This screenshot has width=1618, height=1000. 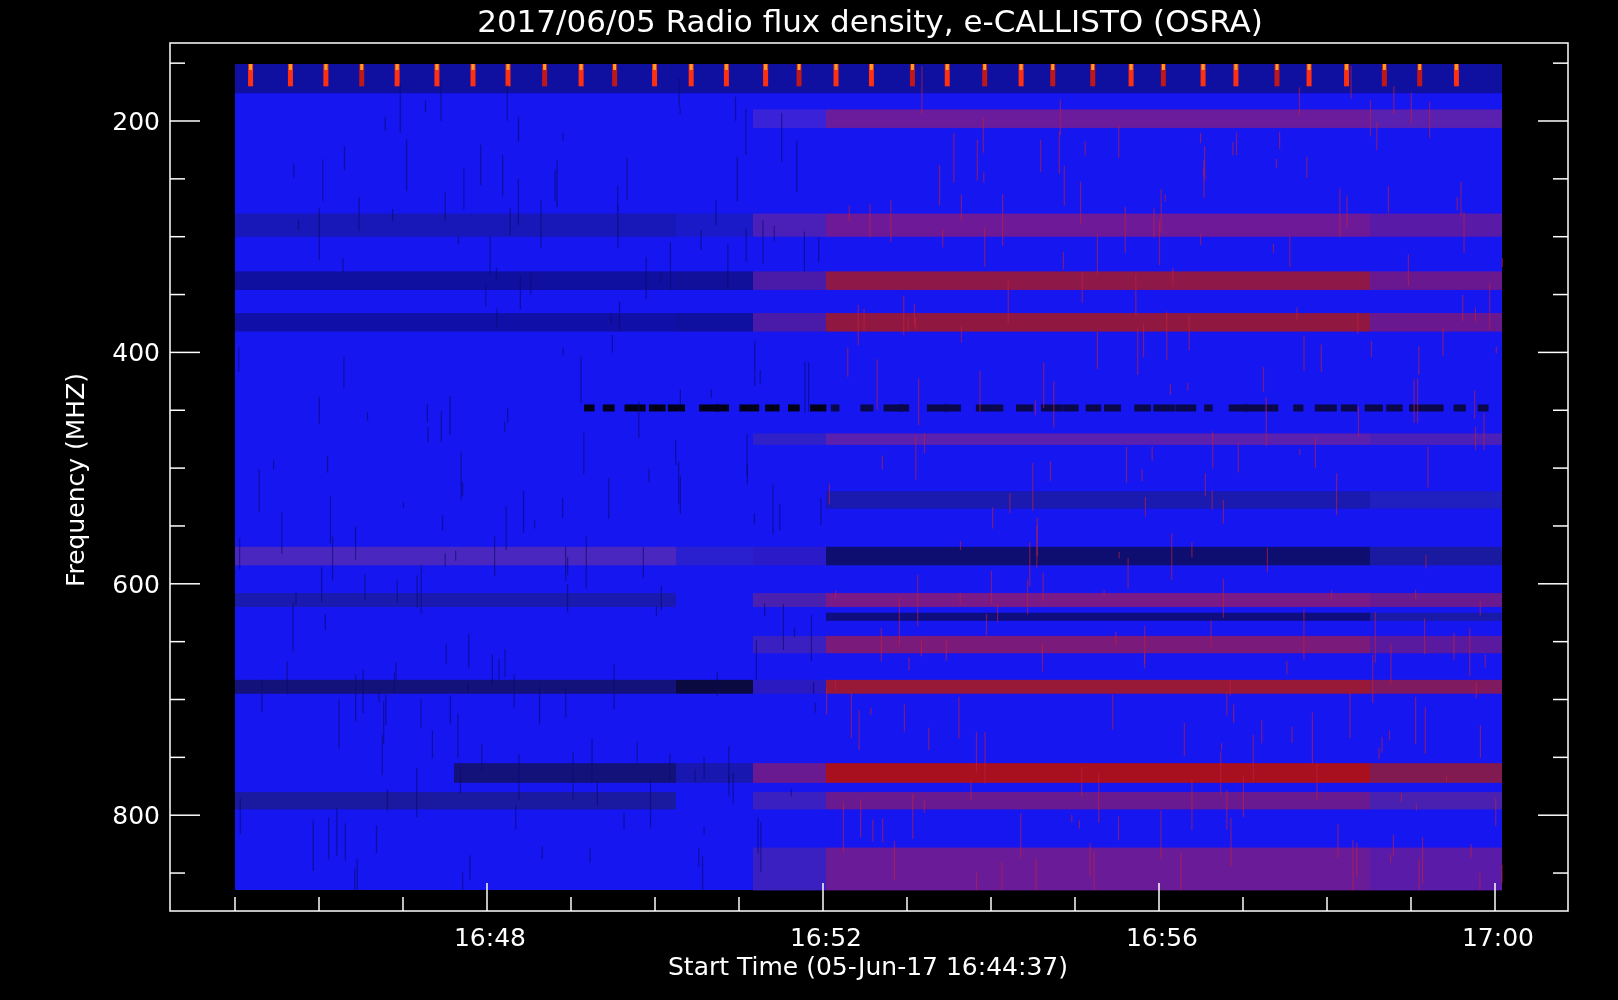 I want to click on tick-label: 200, so click(x=136, y=121).